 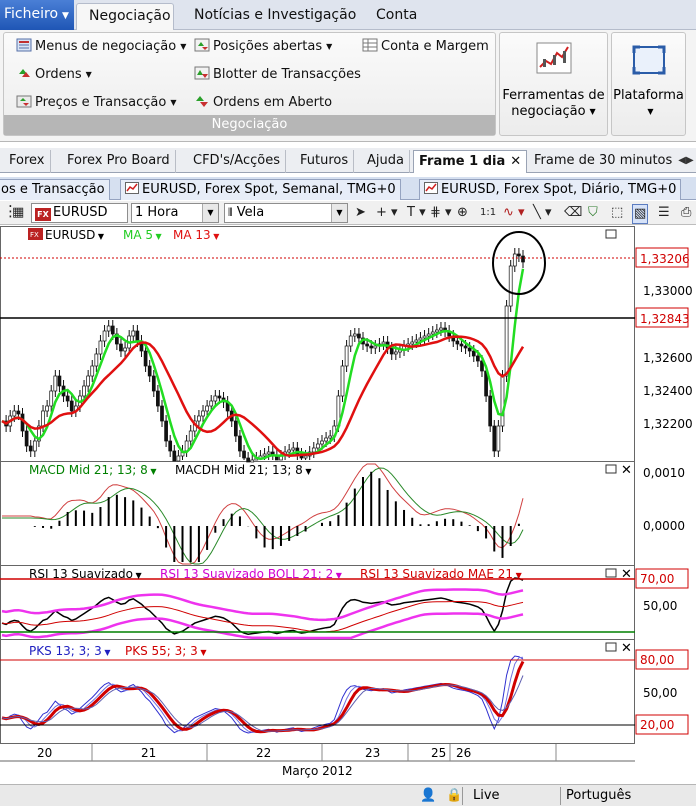 I want to click on trendline-icon: ╲ ▾, so click(x=542, y=213).